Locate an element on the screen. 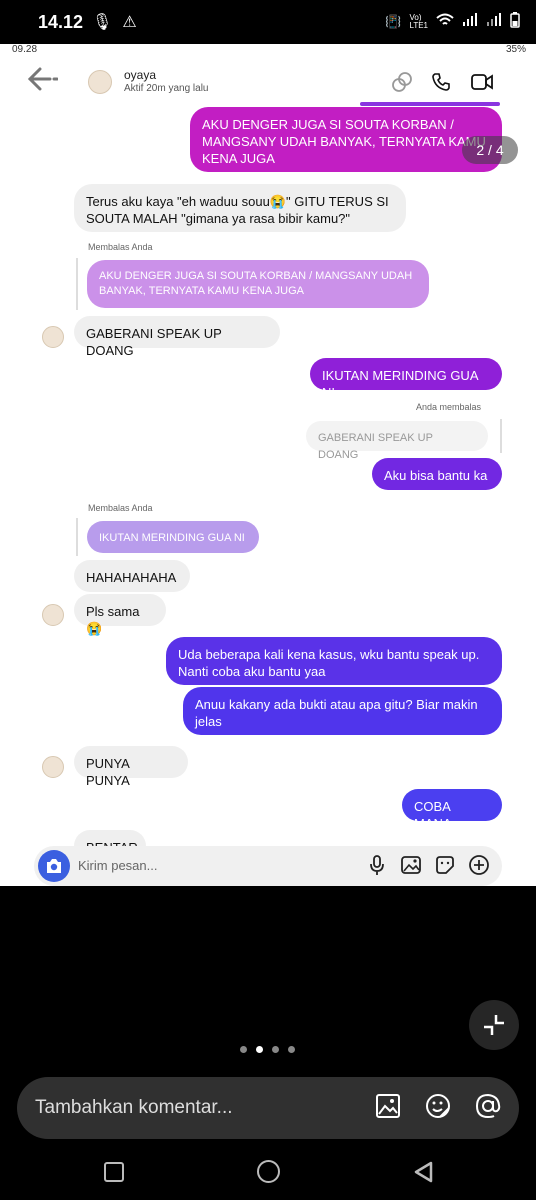 The image size is (536, 1200). battery-icon is located at coordinates (515, 21).